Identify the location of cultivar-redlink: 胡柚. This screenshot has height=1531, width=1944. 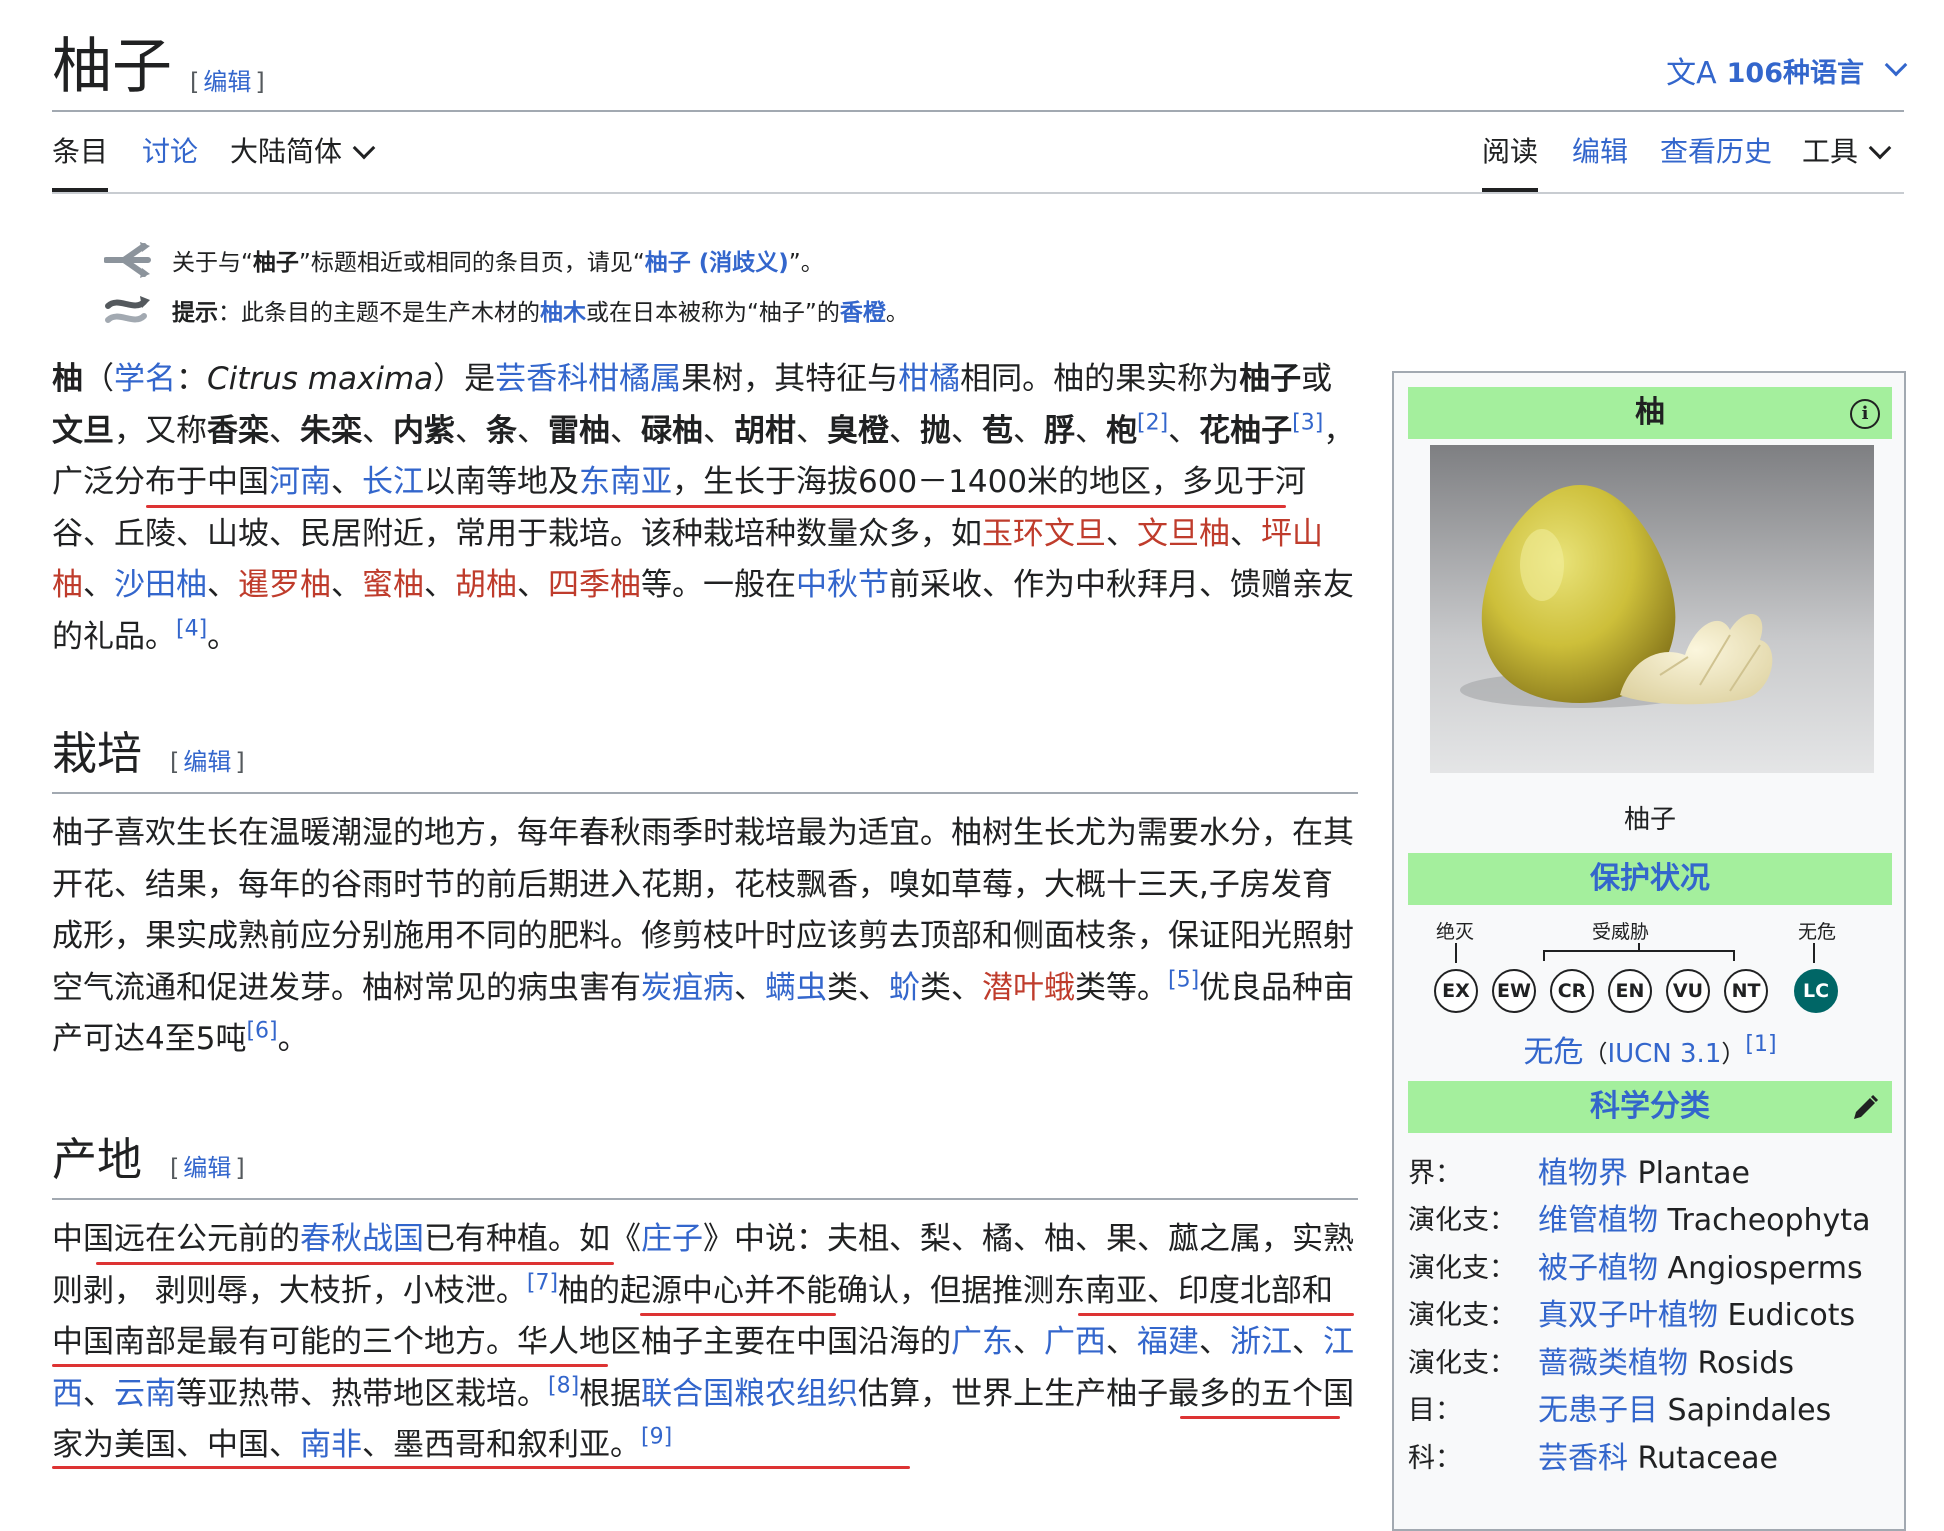
(486, 585).